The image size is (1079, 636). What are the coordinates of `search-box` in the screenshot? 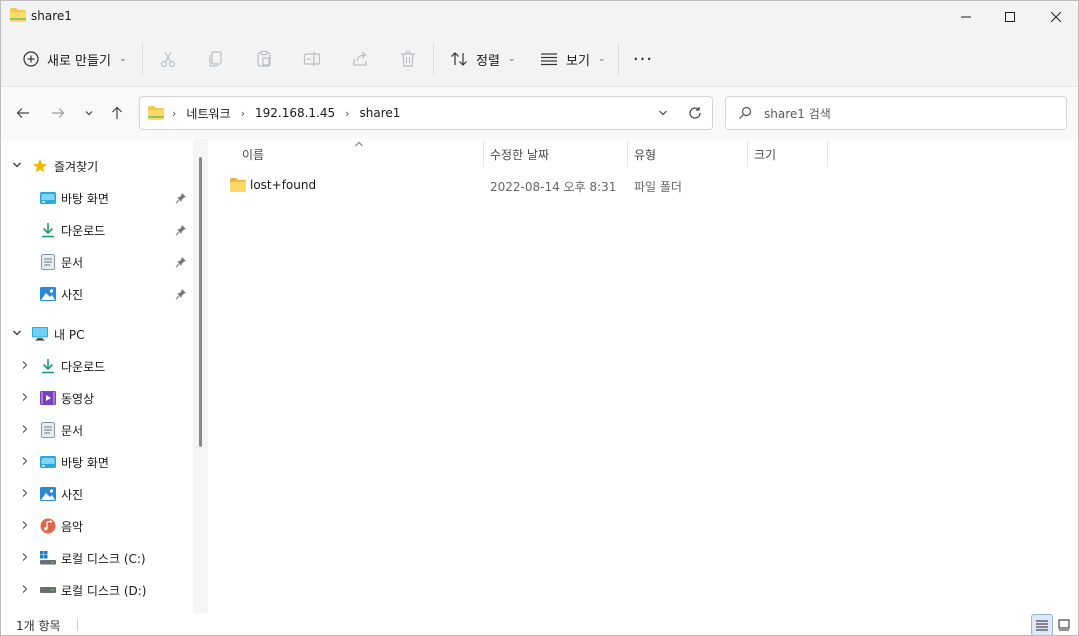 It's located at (896, 113).